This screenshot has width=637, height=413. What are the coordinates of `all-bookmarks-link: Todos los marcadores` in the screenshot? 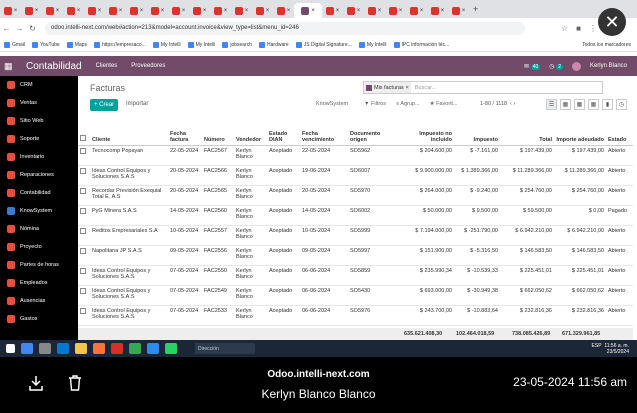 It's located at (609, 45).